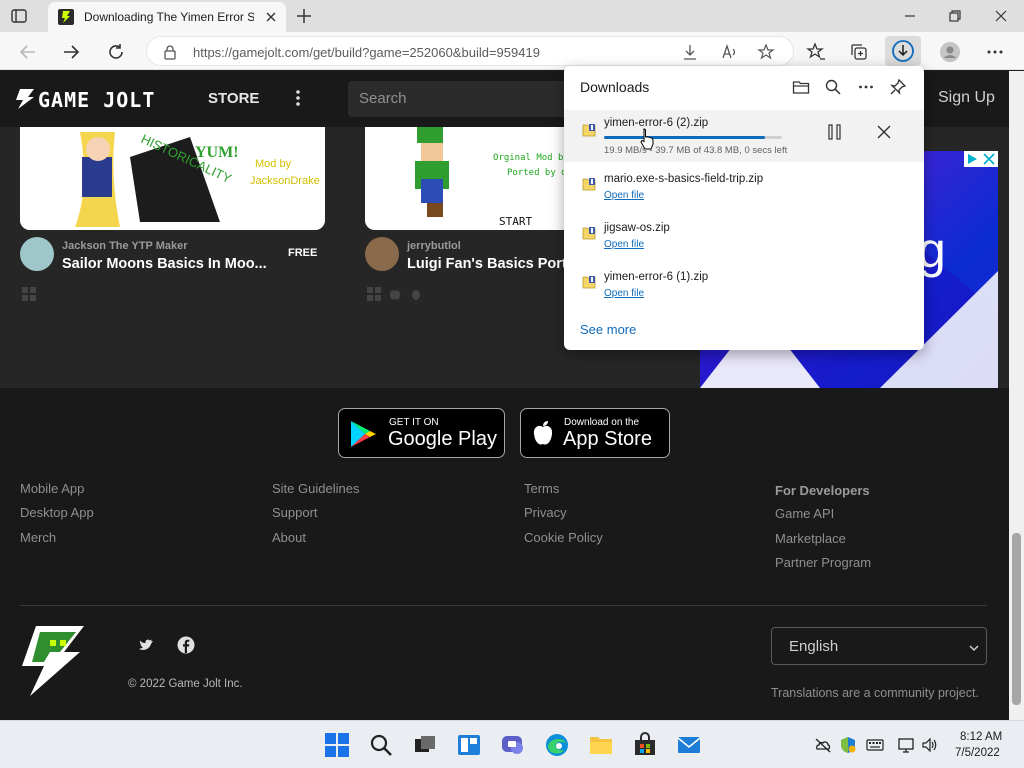  What do you see at coordinates (645, 745) in the screenshot?
I see `microsoft-store-icon` at bounding box center [645, 745].